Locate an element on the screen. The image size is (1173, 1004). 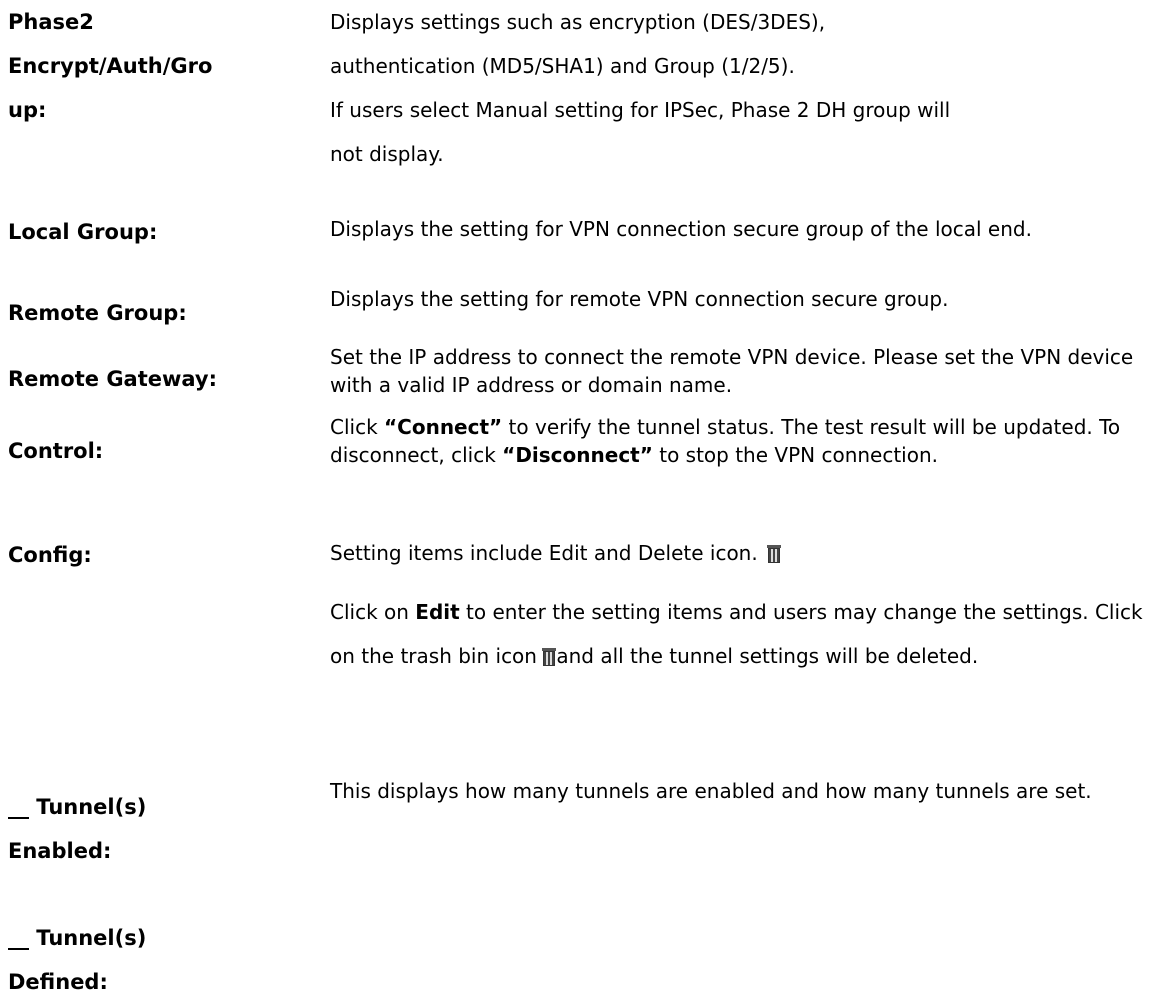
control-text-pre: Click is located at coordinates (357, 427).